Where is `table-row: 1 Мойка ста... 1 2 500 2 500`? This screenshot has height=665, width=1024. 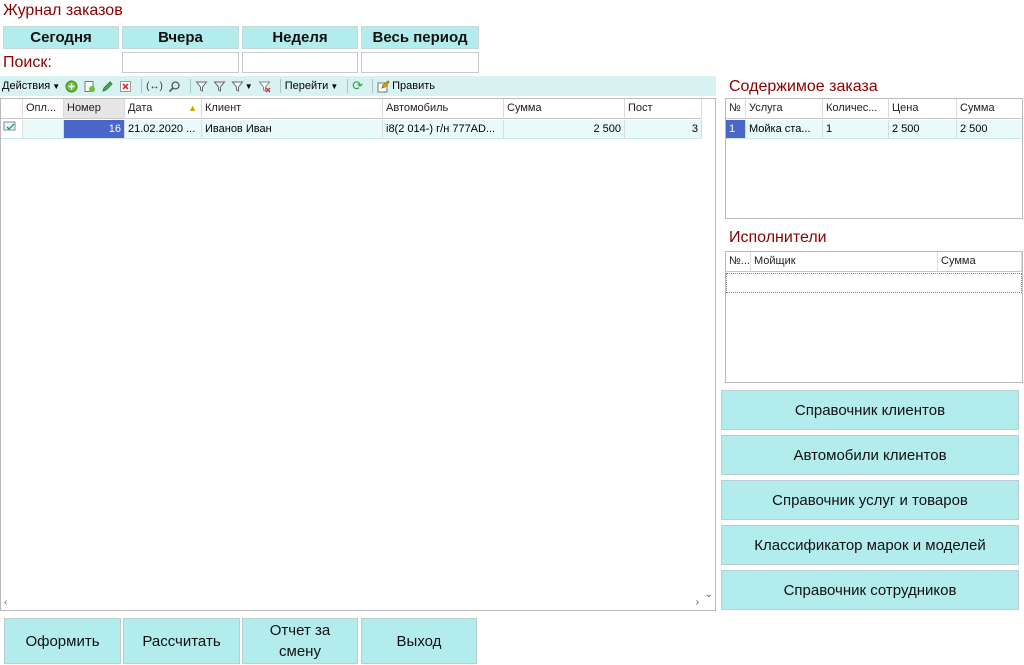
table-row: 1 Мойка ста... 1 2 500 2 500 is located at coordinates (874, 129).